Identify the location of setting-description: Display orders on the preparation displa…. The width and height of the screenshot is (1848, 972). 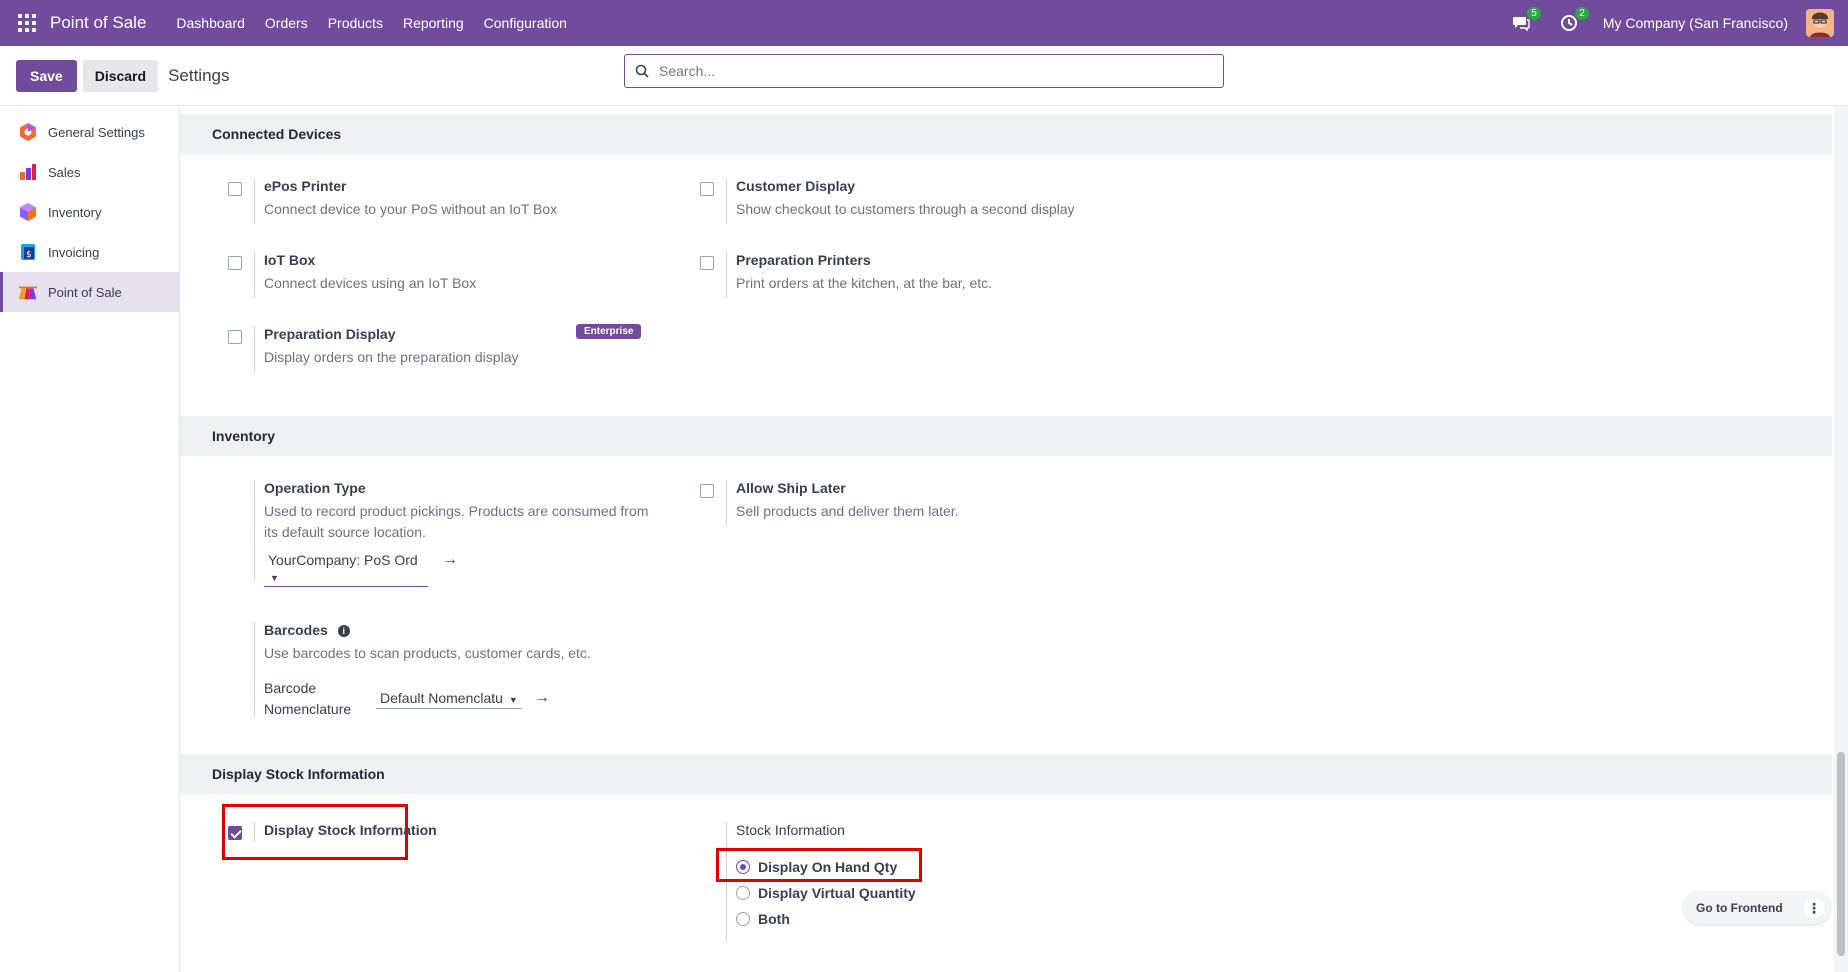
(391, 357).